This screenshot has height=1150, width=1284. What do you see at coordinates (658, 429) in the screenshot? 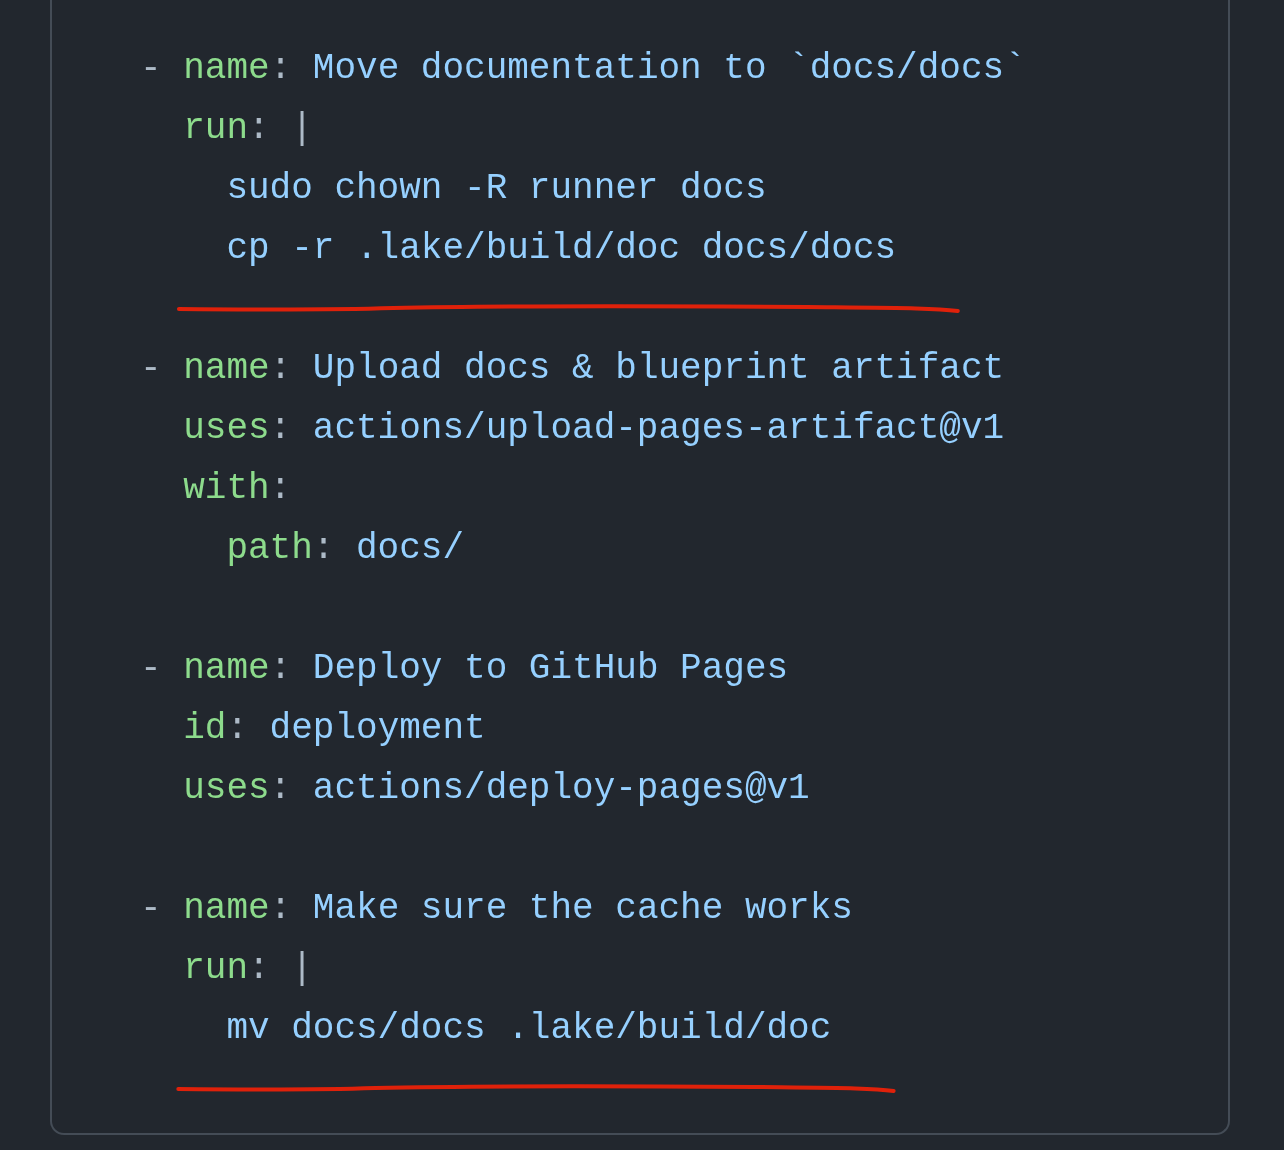
I see `yaml-value: actions/upload-pages-artifact@v1` at bounding box center [658, 429].